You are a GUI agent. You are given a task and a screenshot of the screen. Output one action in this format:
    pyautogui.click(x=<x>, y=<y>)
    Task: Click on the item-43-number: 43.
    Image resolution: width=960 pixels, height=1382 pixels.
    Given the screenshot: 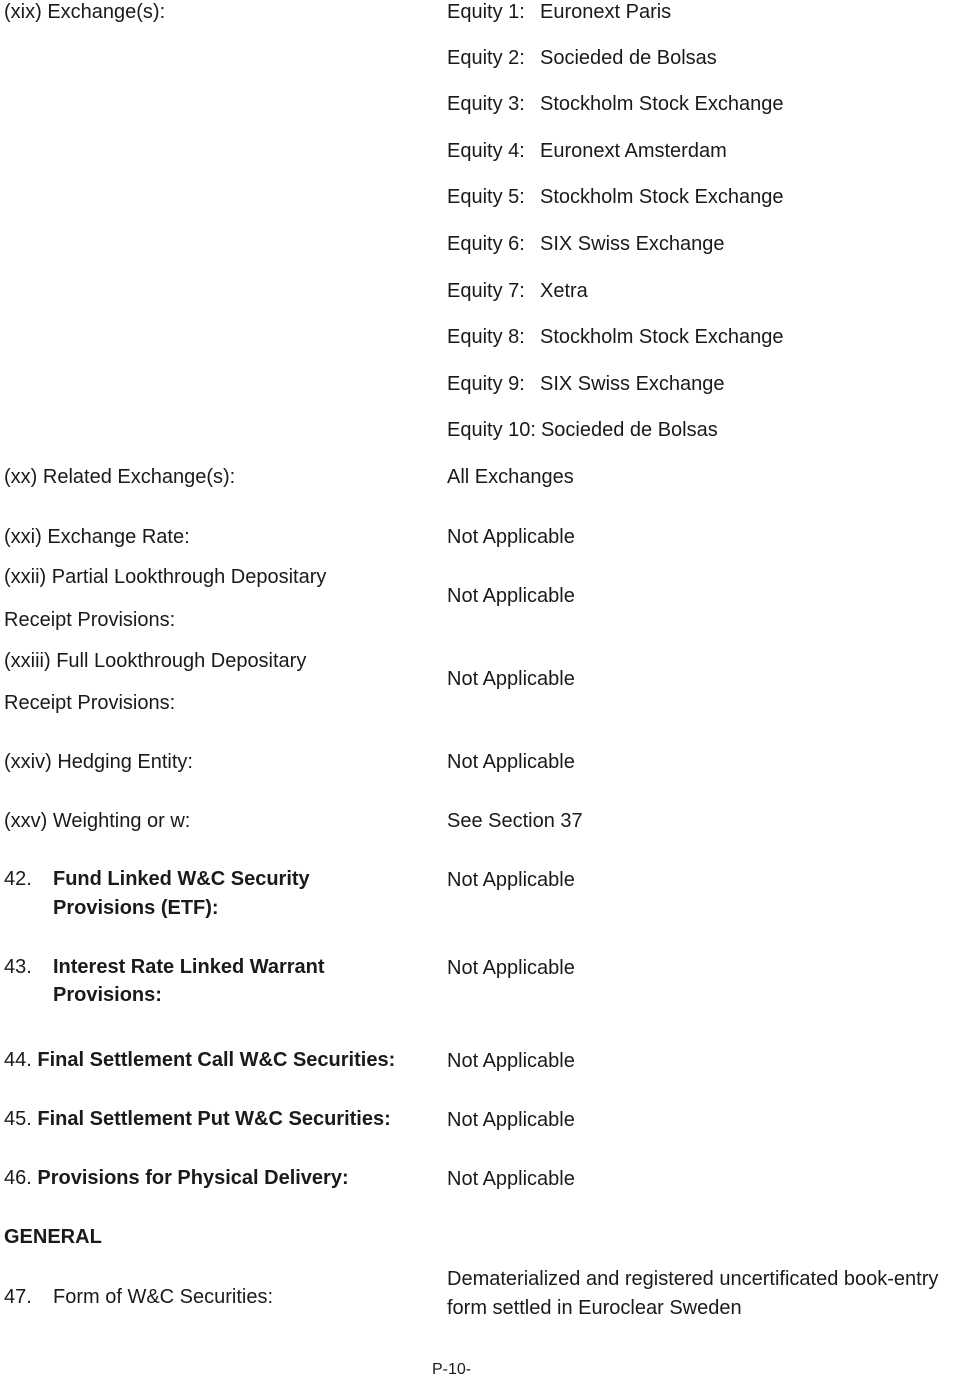 What is the action you would take?
    pyautogui.click(x=18, y=967)
    